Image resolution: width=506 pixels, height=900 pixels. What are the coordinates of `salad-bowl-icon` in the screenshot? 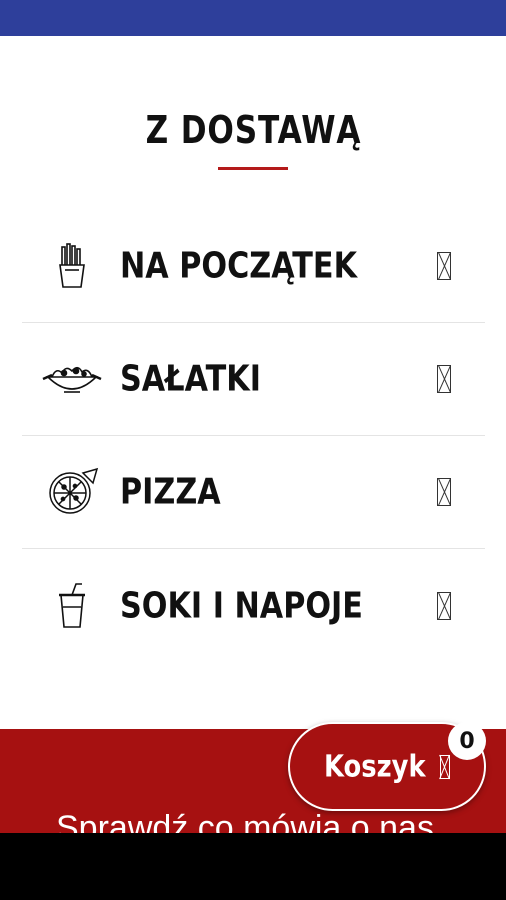 It's located at (72, 379).